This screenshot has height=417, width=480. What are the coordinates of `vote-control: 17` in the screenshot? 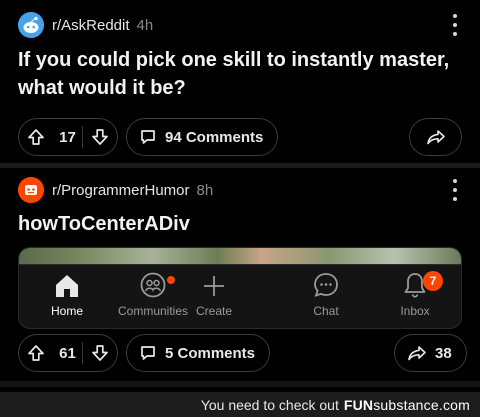 It's located at (68, 137).